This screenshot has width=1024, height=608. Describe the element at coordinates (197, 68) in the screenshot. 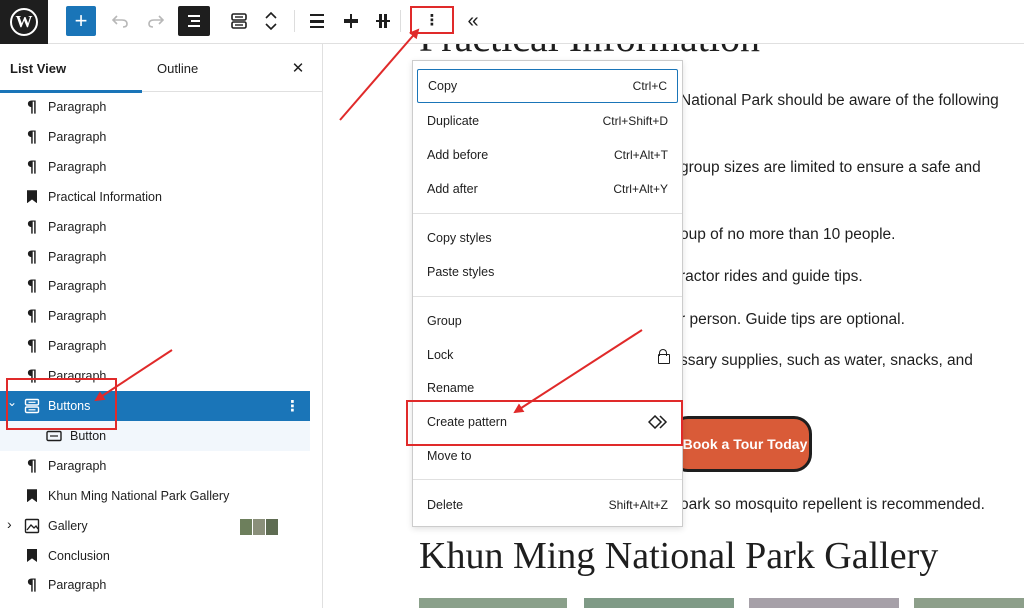

I see `tab-outline: Outline` at that location.